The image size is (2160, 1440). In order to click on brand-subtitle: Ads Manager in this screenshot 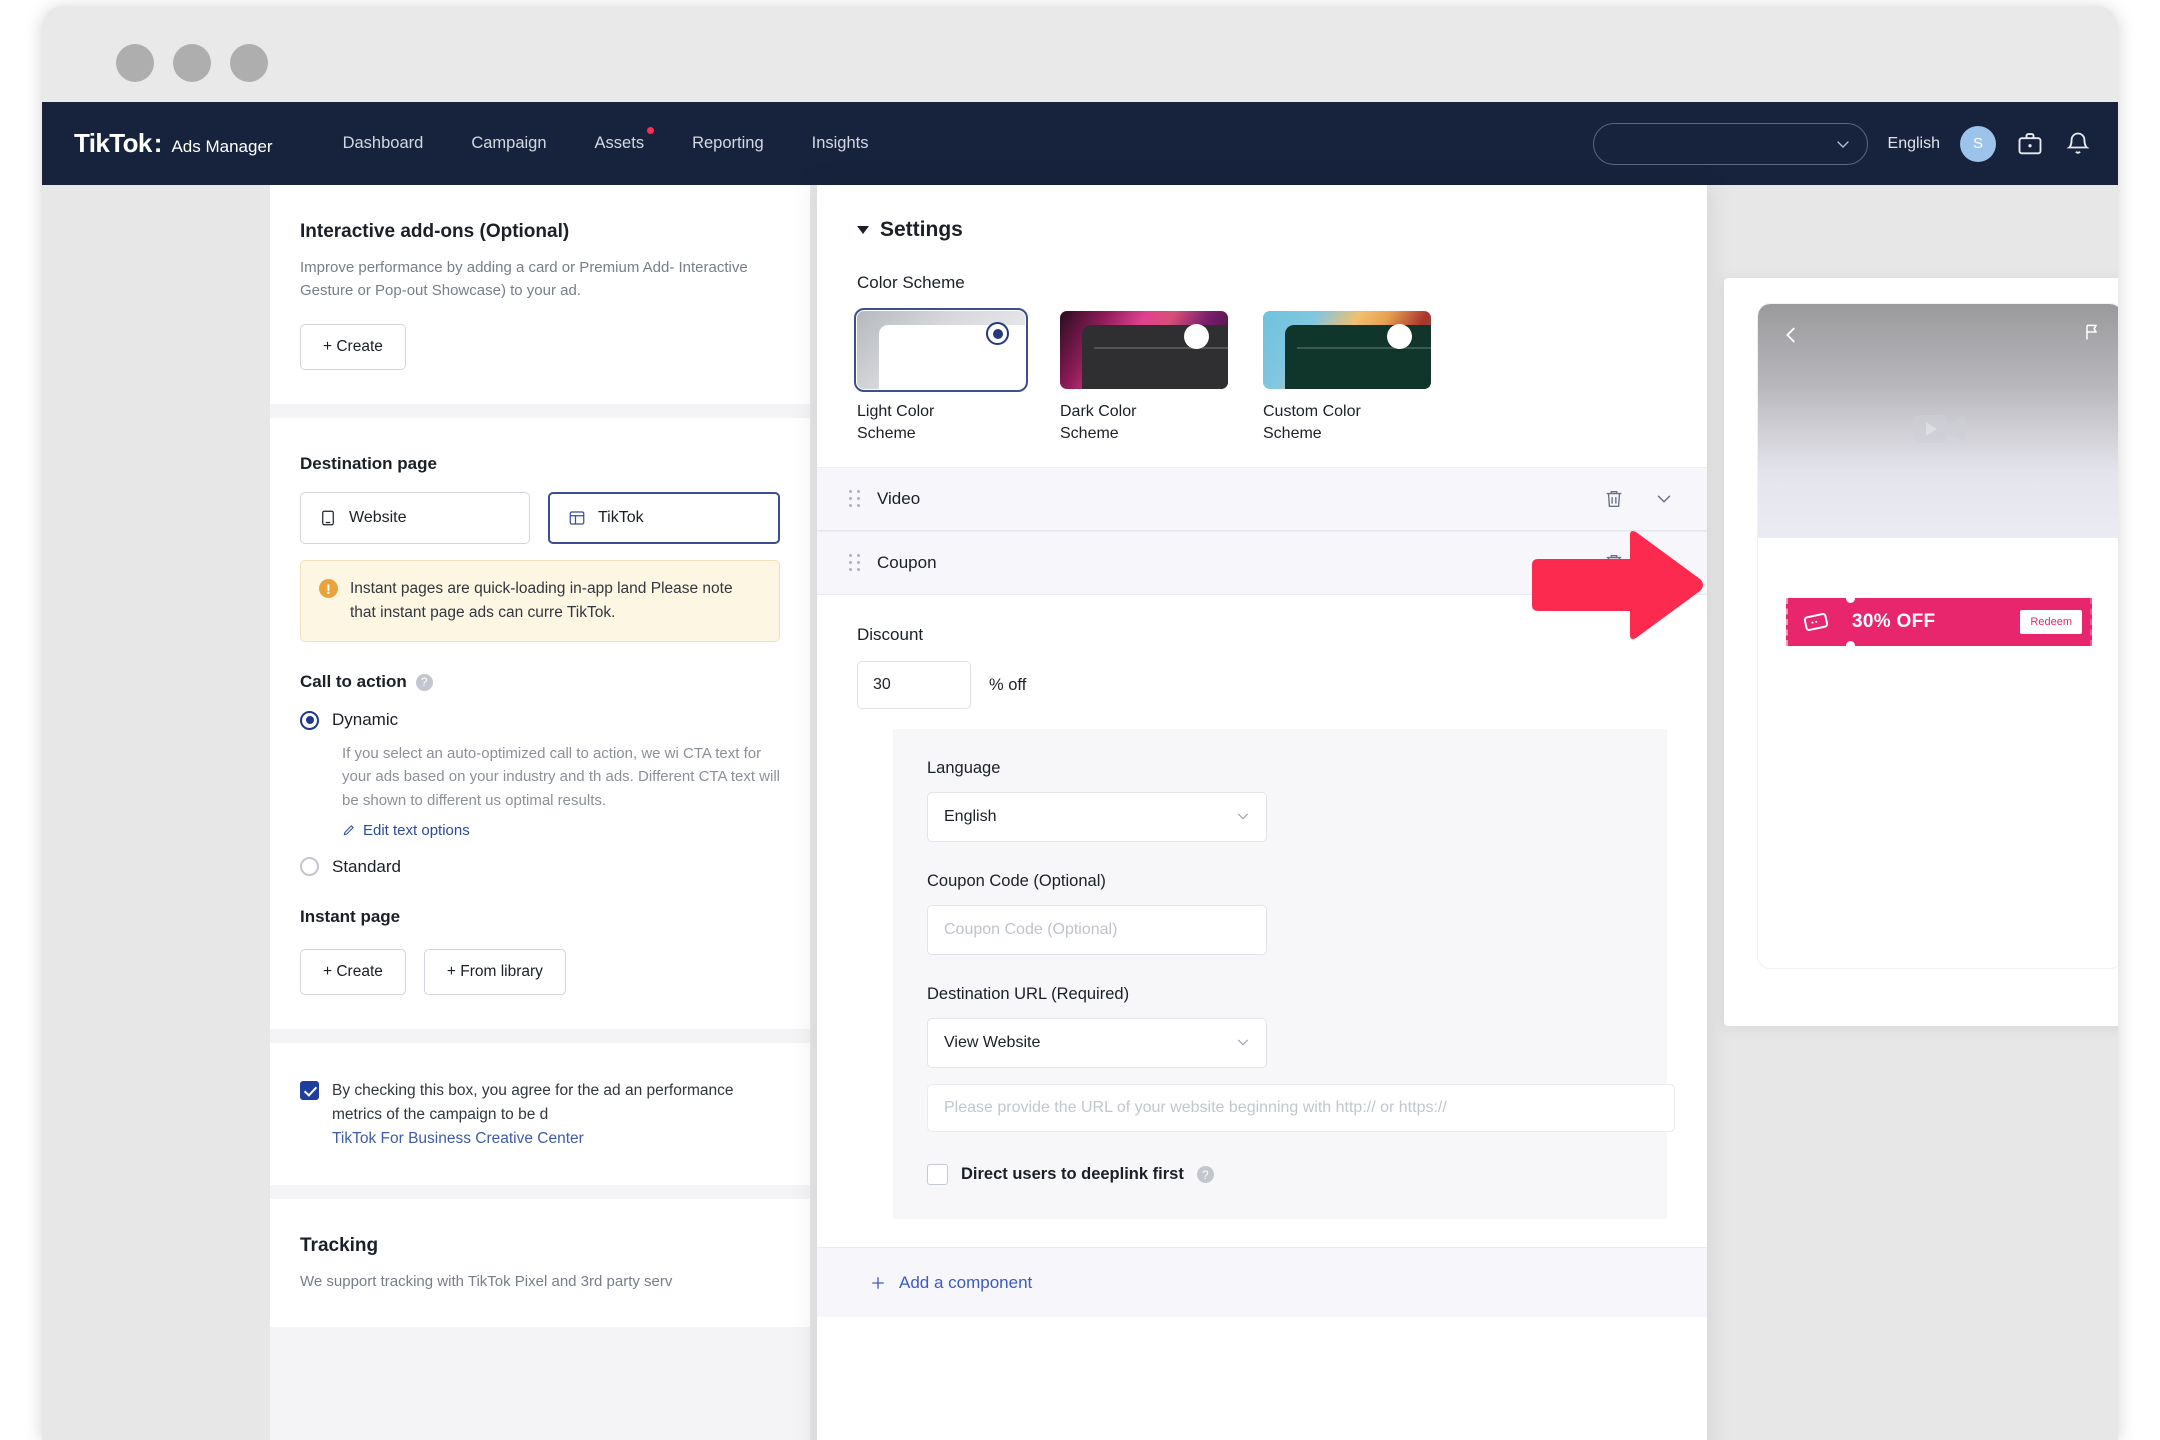, I will do `click(222, 146)`.